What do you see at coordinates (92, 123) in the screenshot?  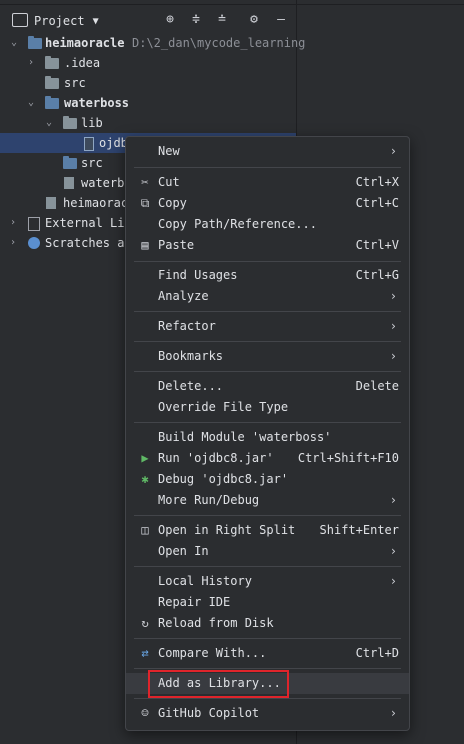 I see `folder-label: lib` at bounding box center [92, 123].